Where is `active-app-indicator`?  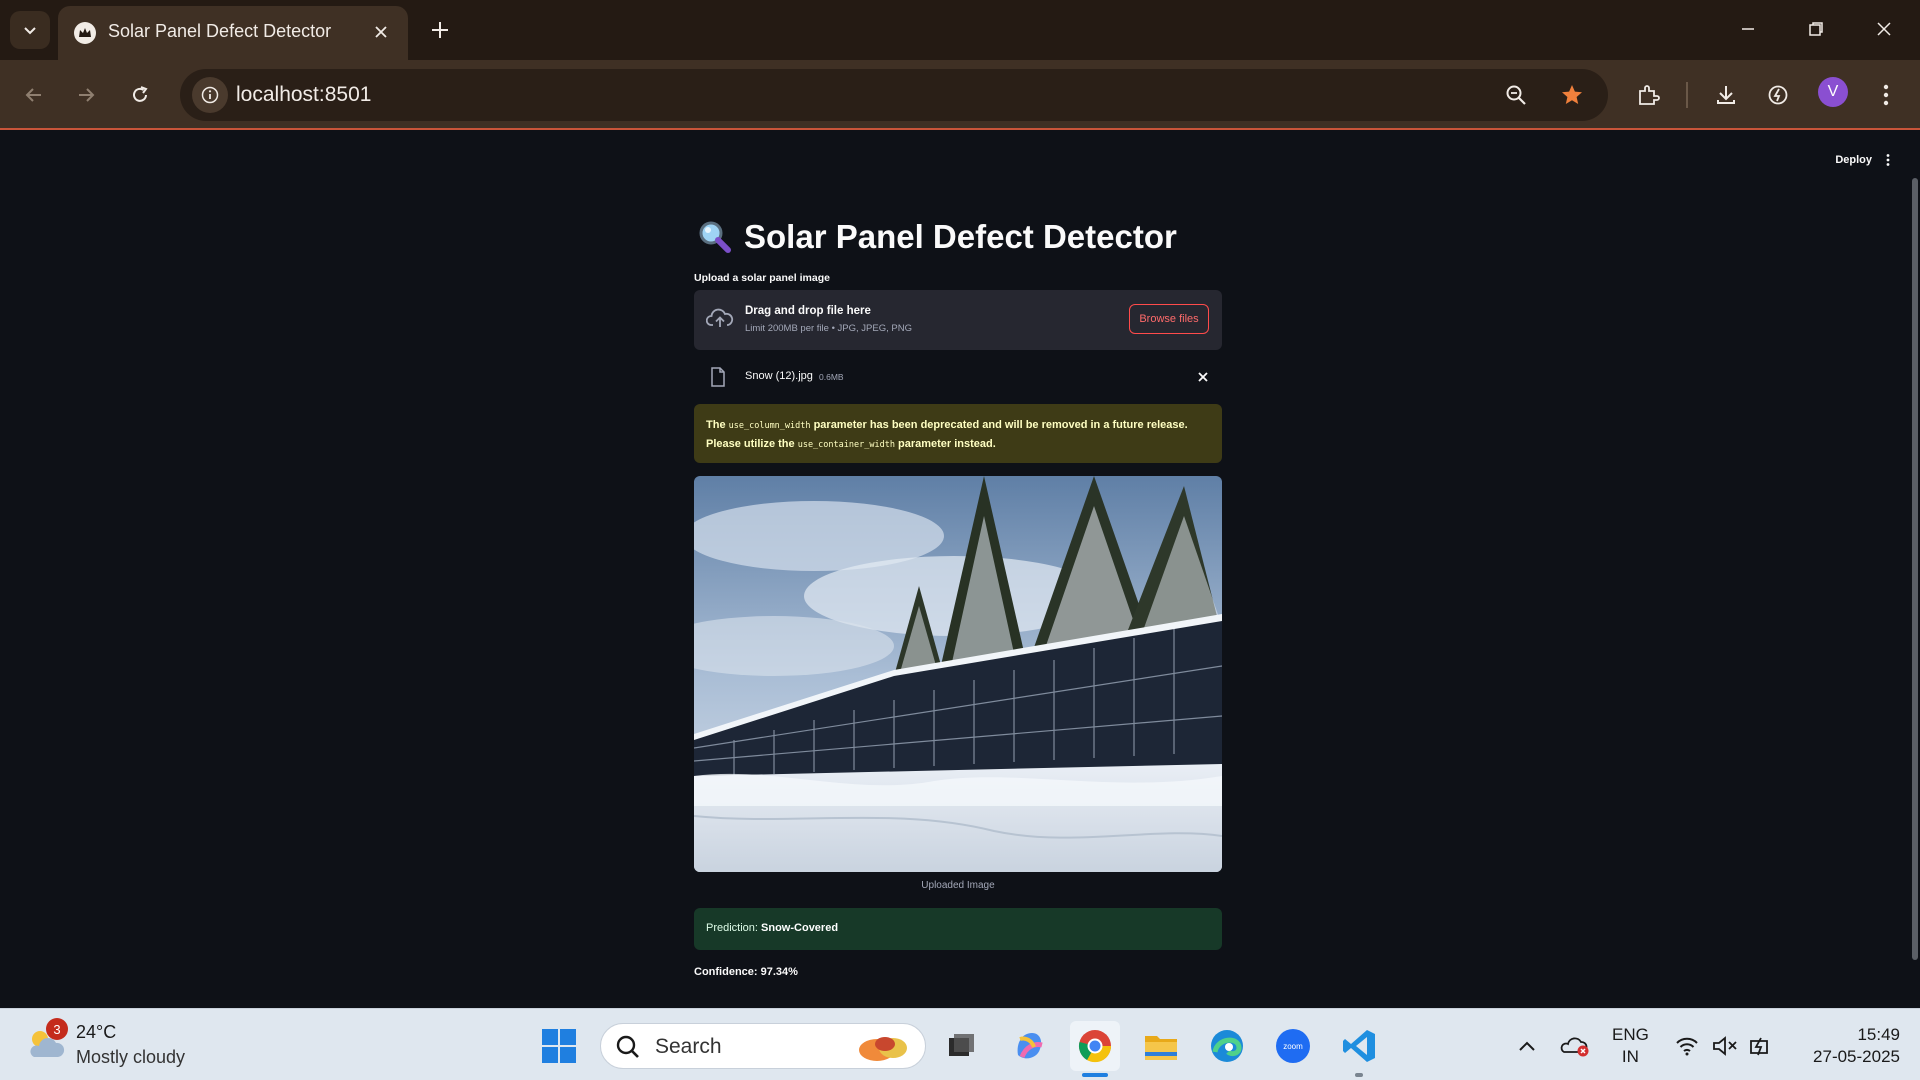
active-app-indicator is located at coordinates (1095, 1075).